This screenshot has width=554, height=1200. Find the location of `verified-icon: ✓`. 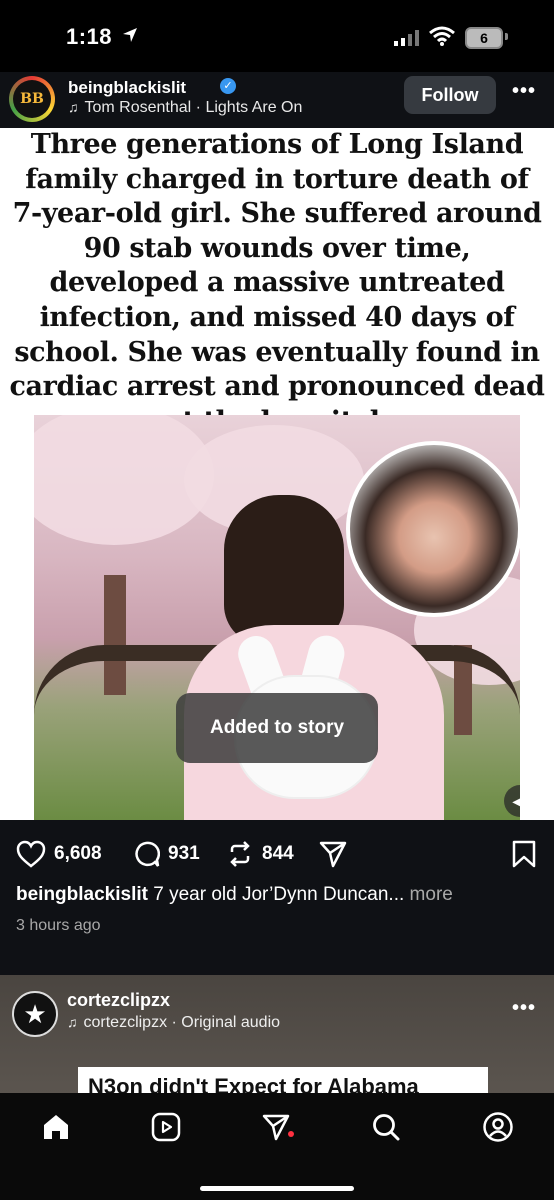

verified-icon: ✓ is located at coordinates (228, 86).